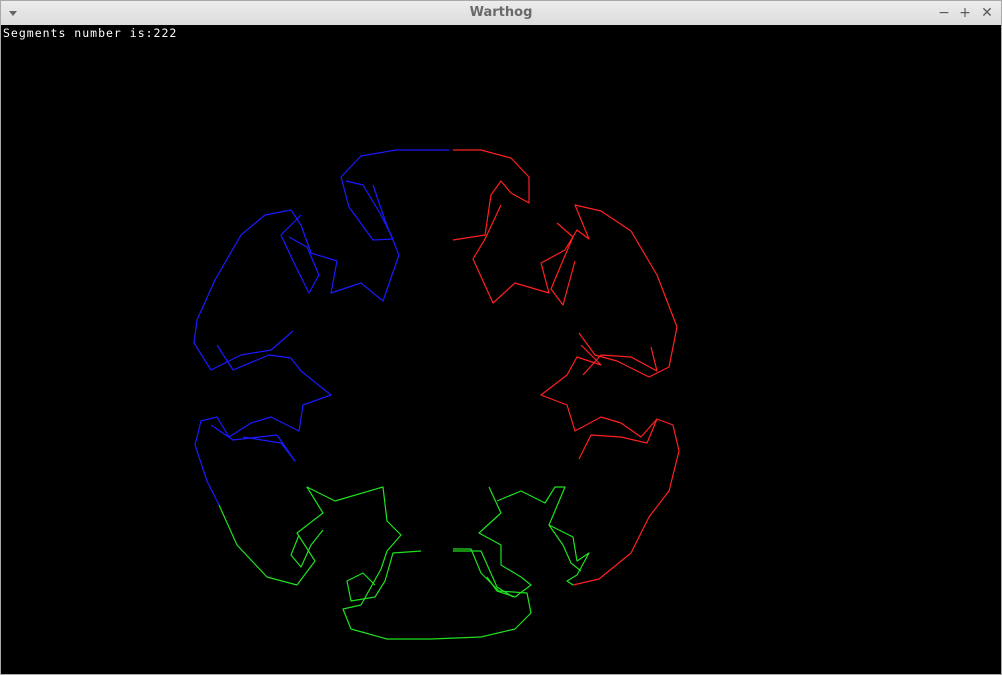  I want to click on upper-left-arc-segment, so click(394, 195).